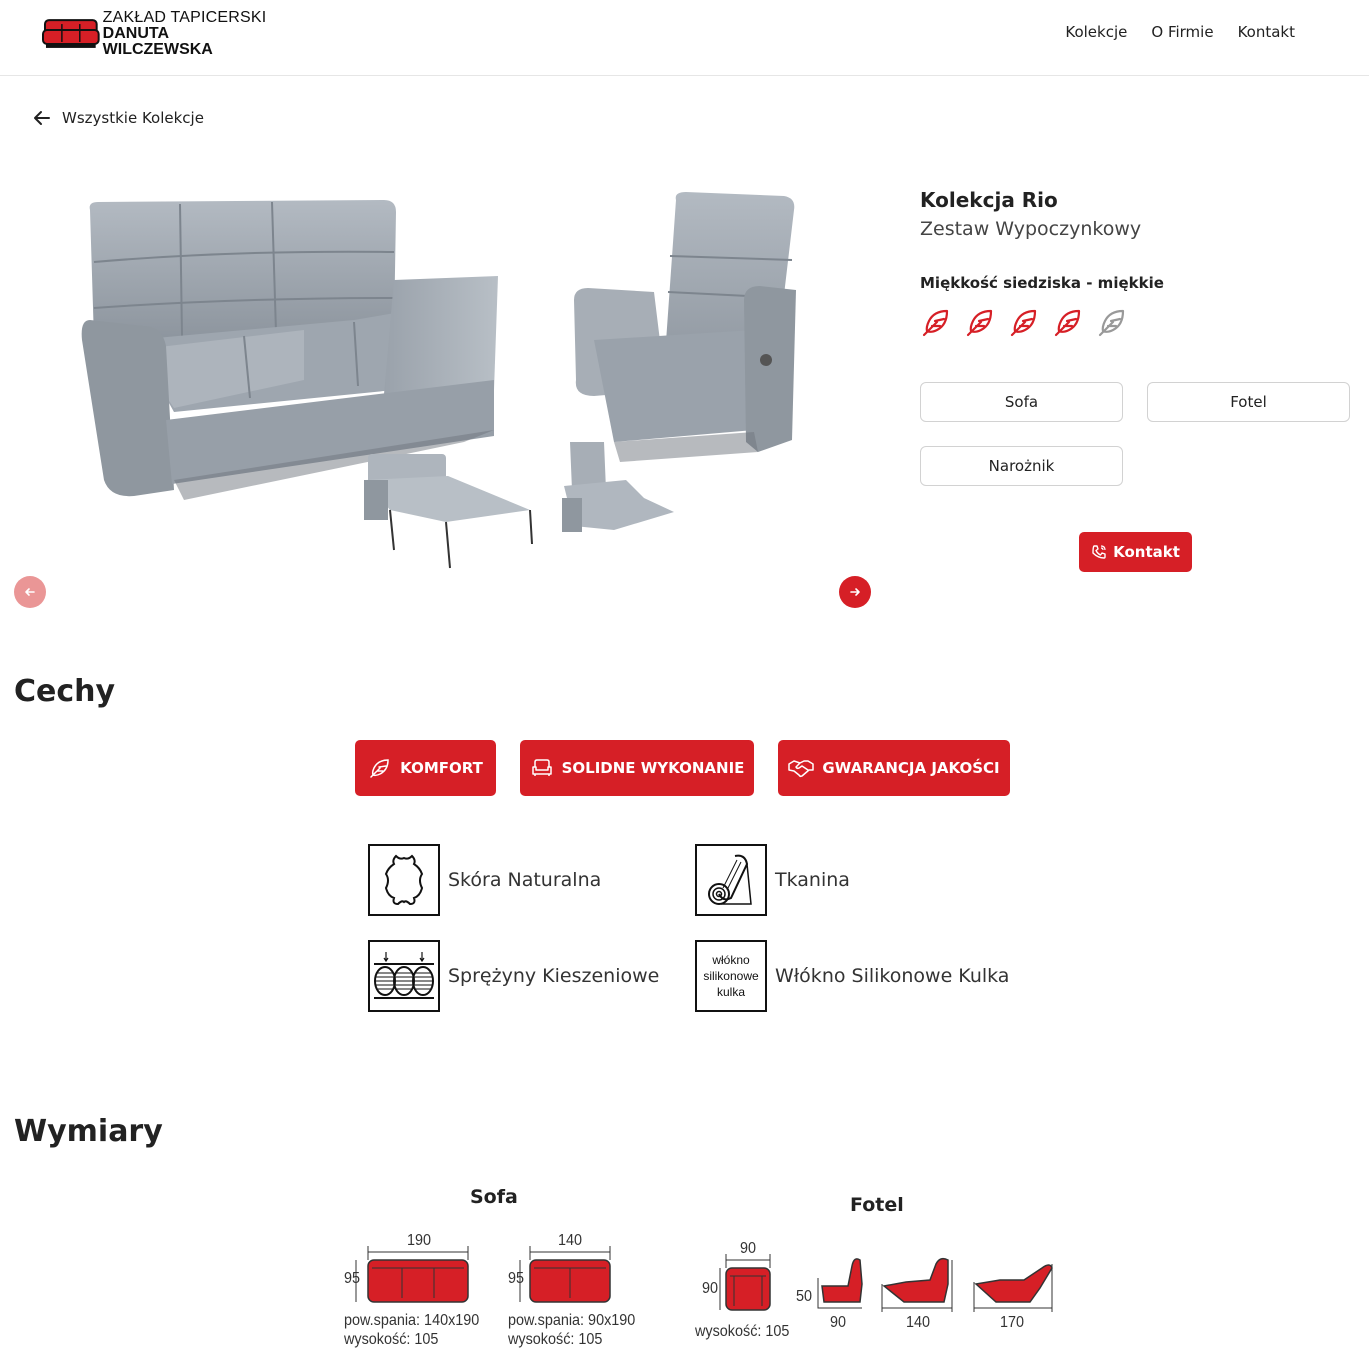 This screenshot has height=1350, width=1369. What do you see at coordinates (71, 33) in the screenshot?
I see `sofa-logo-icon` at bounding box center [71, 33].